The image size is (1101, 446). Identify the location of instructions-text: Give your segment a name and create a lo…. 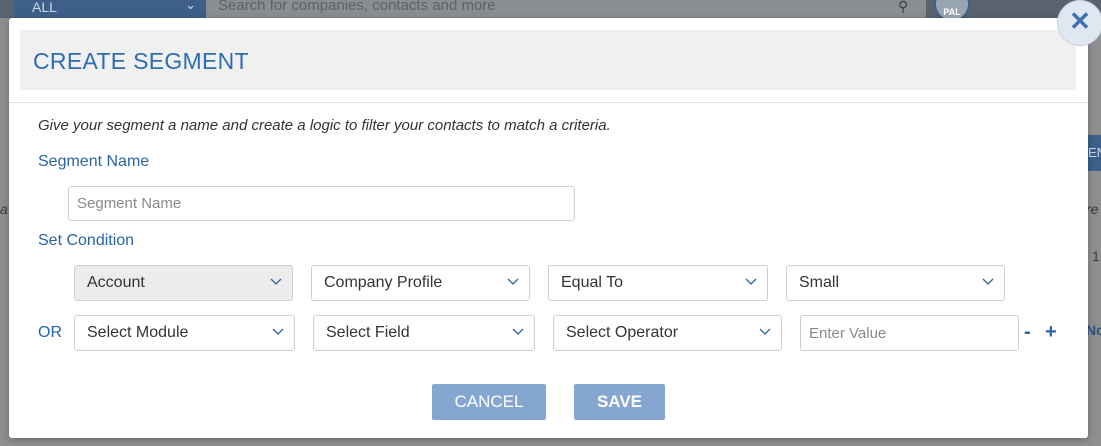
(324, 125).